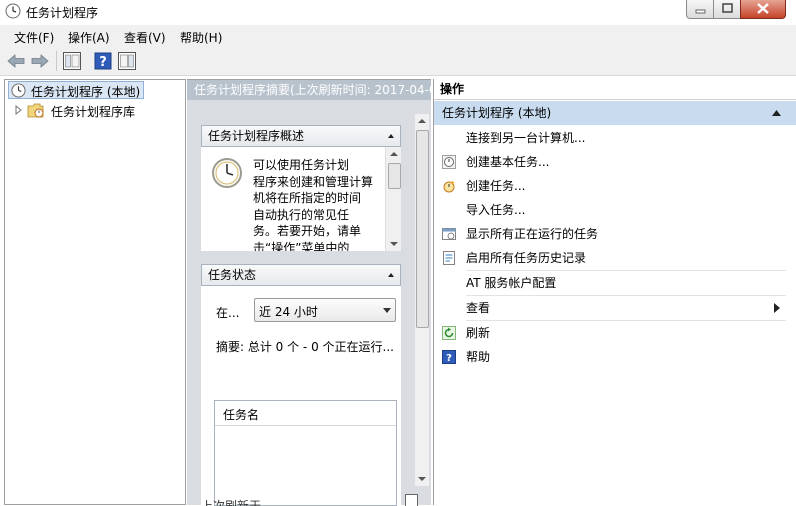 The image size is (796, 506). I want to click on maximize-button, so click(727, 9).